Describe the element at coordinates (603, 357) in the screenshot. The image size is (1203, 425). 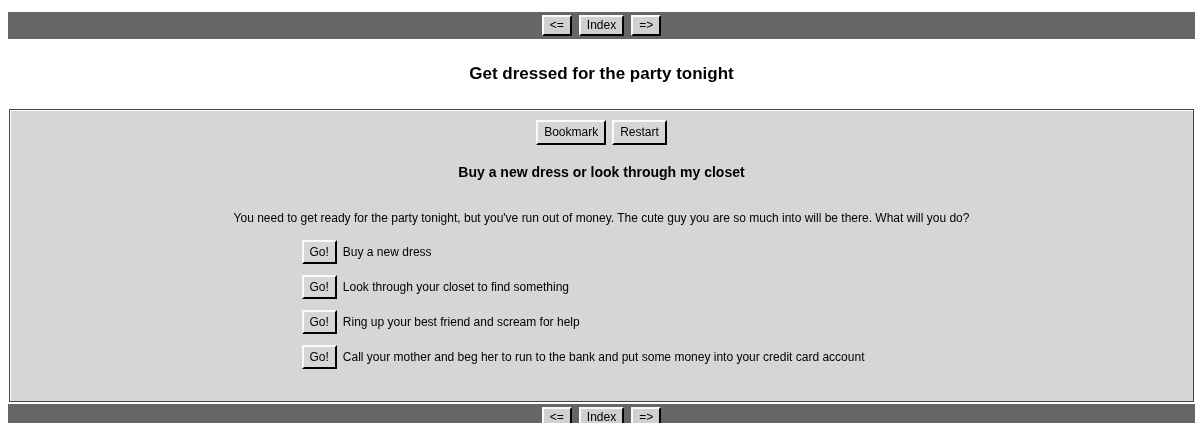
I see `choice-label: Call your mother and beg her to run to the bank and put some money into your credit card account` at that location.